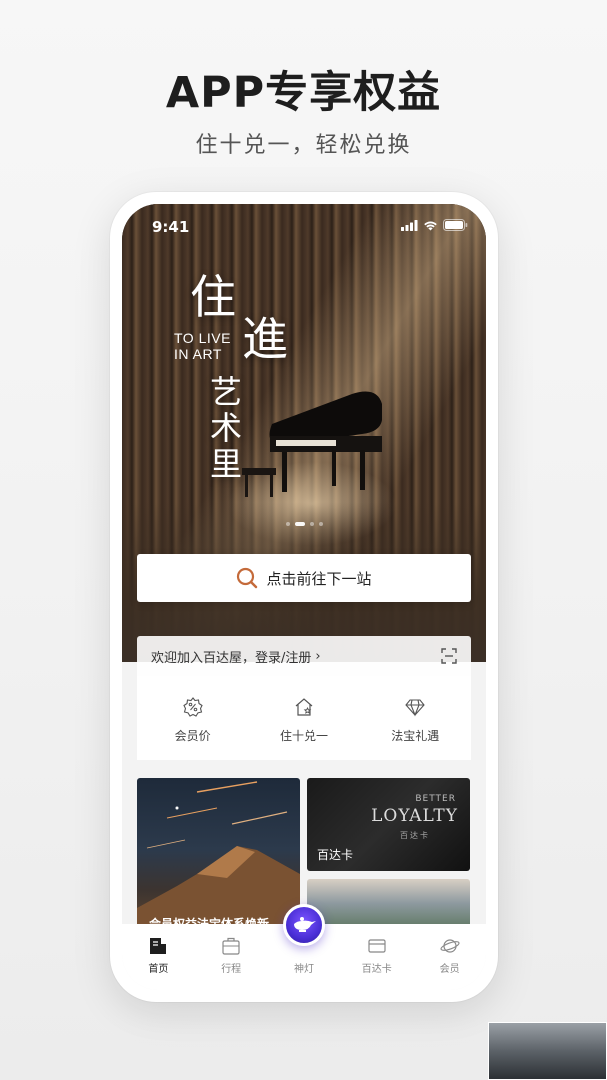 The width and height of the screenshot is (607, 1080). I want to click on promo-card-membership: 会员权益法宝体系焕新, so click(218, 858).